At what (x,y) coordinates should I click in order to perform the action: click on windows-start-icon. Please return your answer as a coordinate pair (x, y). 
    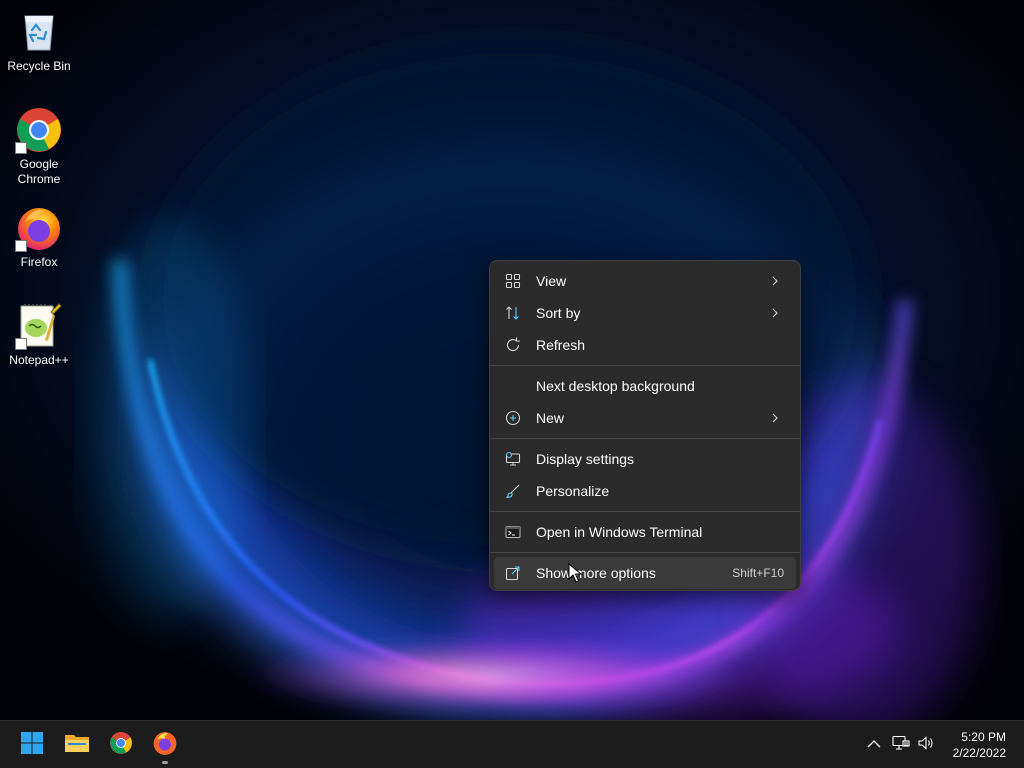
    Looking at the image, I should click on (32, 745).